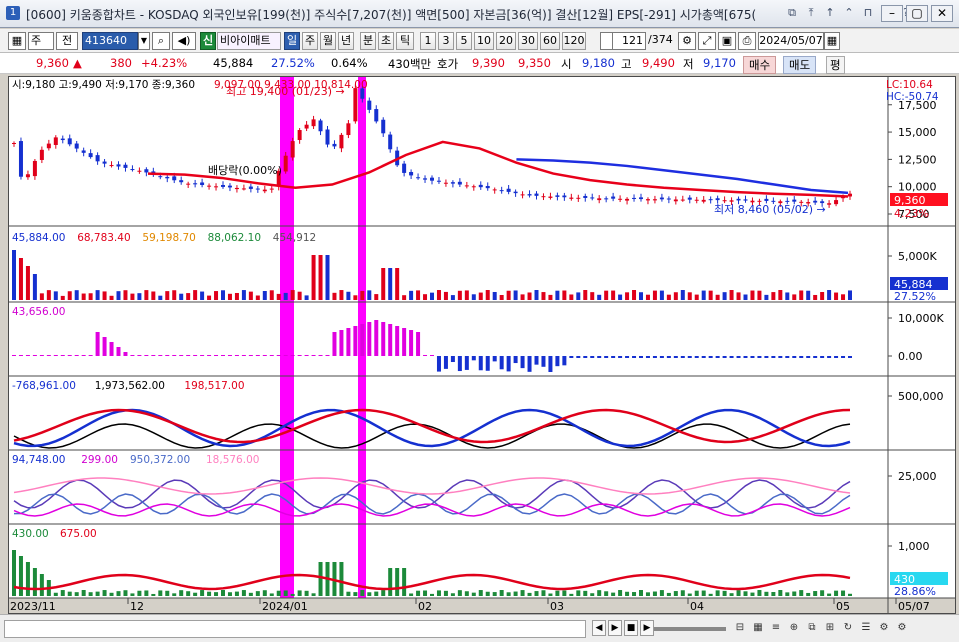 This screenshot has width=959, height=642. What do you see at coordinates (849, 13) in the screenshot?
I see `chevron-icon: ⌃` at bounding box center [849, 13].